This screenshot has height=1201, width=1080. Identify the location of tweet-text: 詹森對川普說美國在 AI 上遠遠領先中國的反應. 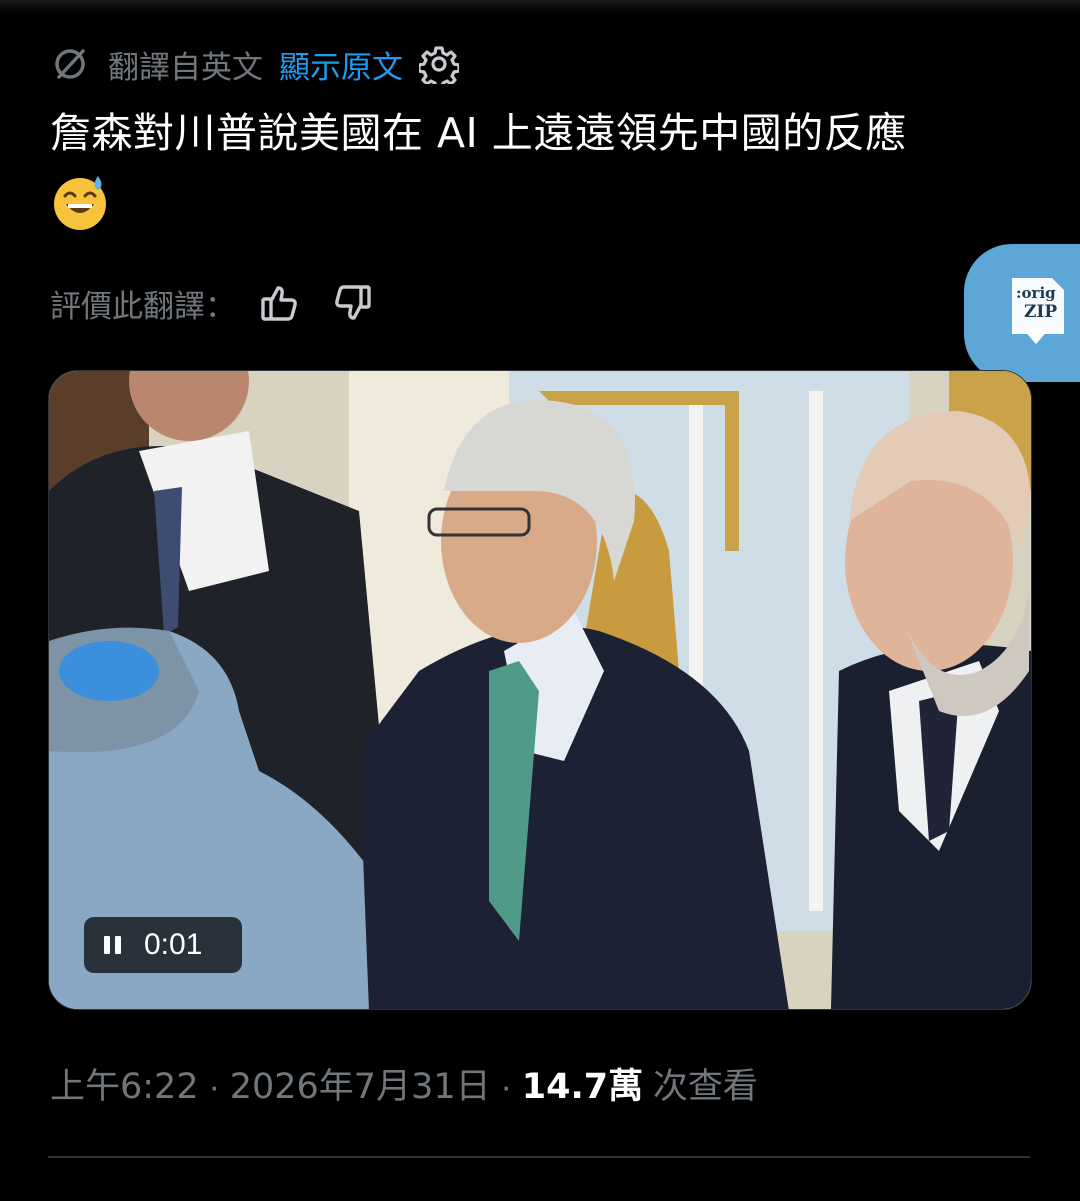
(478, 133).